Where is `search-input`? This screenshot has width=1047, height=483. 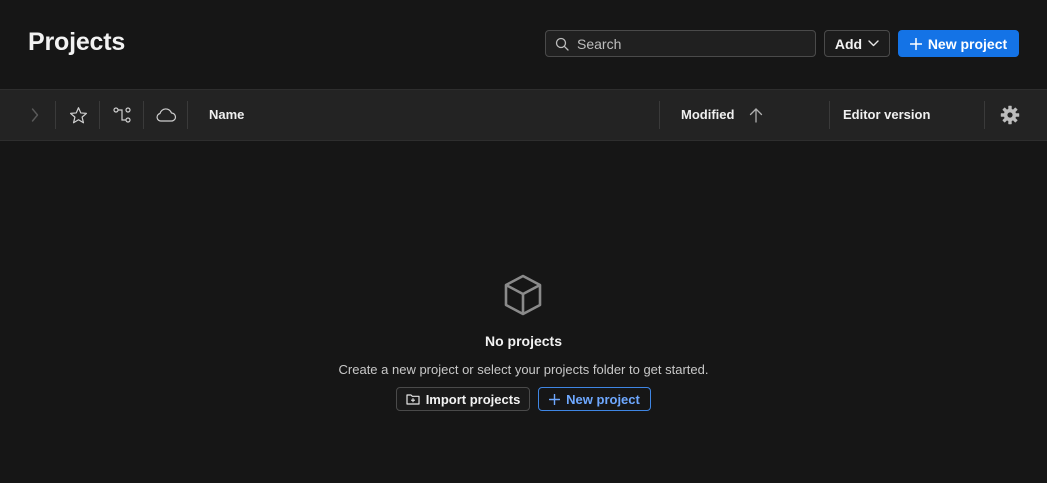 search-input is located at coordinates (692, 43).